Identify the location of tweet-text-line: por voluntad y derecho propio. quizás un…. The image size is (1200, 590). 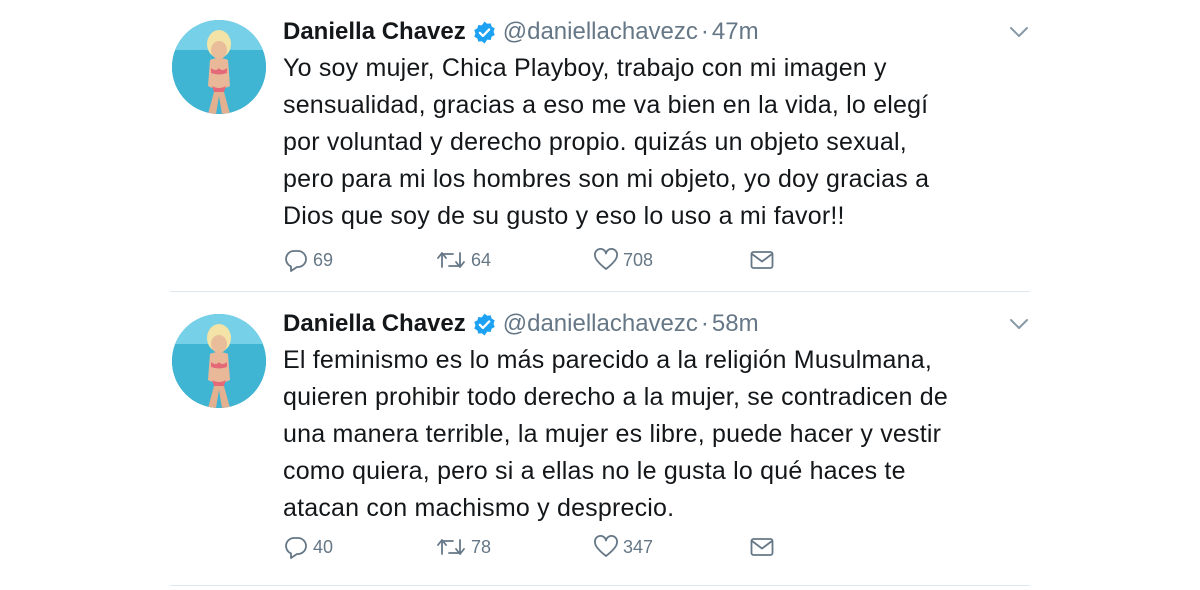
(595, 142).